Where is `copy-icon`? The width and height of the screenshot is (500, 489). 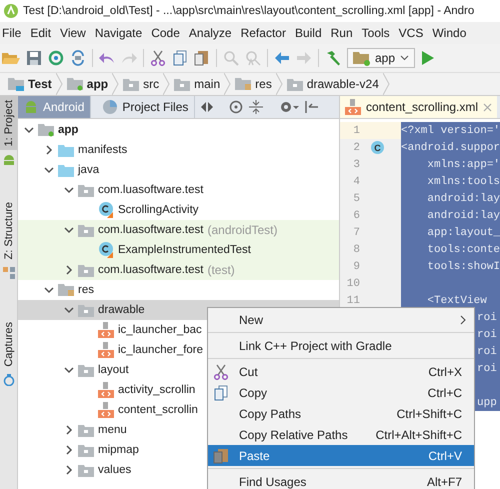 copy-icon is located at coordinates (180, 58).